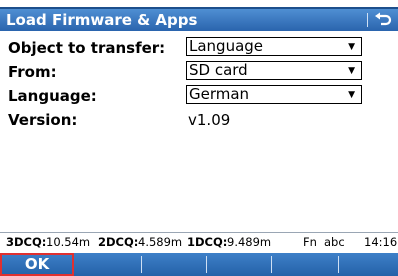 The image size is (398, 276). I want to click on back-button, so click(383, 20).